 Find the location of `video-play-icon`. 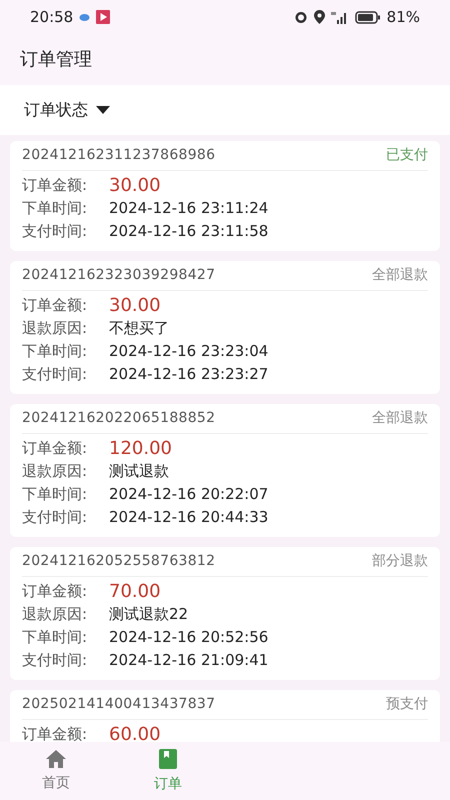

video-play-icon is located at coordinates (103, 17).